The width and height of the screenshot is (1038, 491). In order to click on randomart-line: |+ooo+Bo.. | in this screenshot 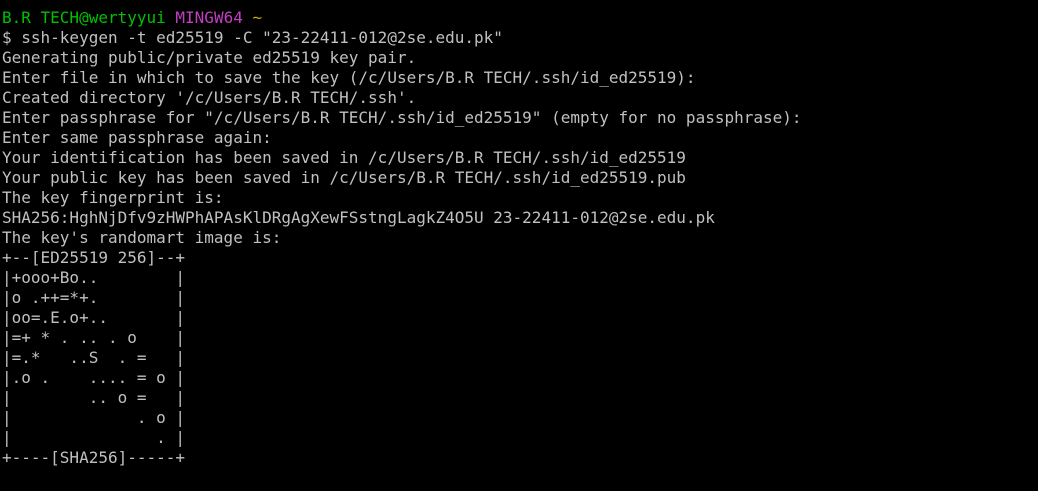, I will do `click(94, 277)`.